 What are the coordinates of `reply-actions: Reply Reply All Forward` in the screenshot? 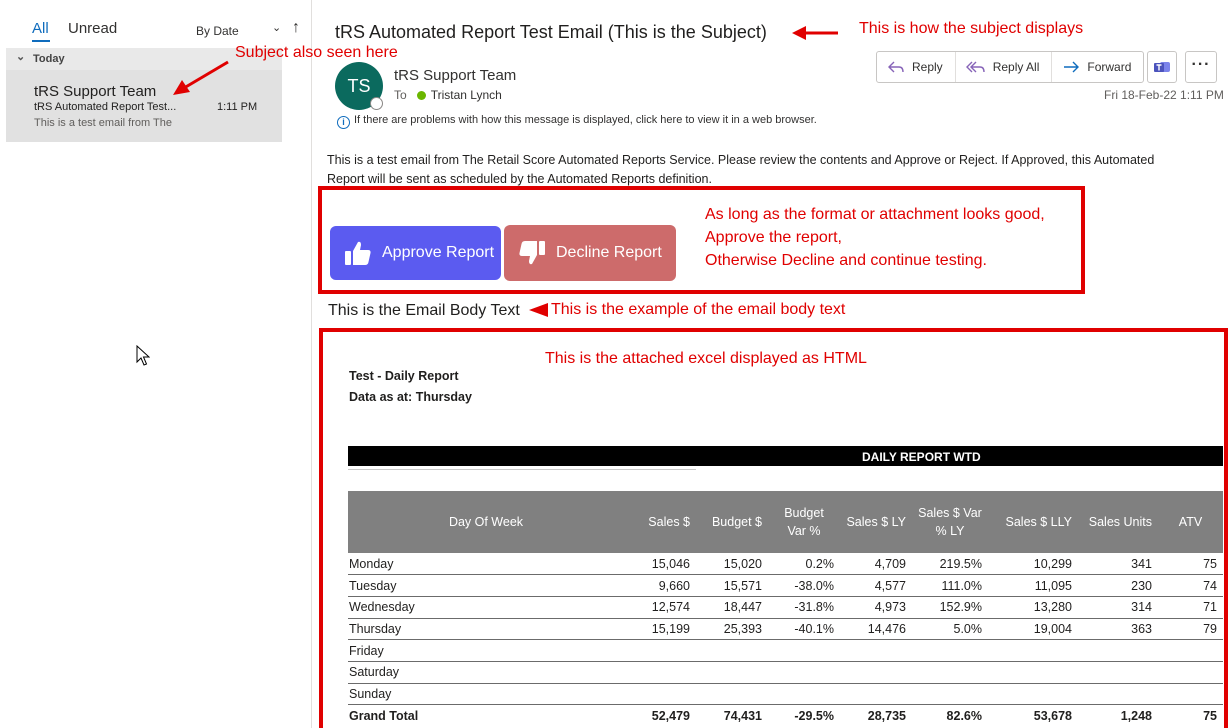 It's located at (1010, 67).